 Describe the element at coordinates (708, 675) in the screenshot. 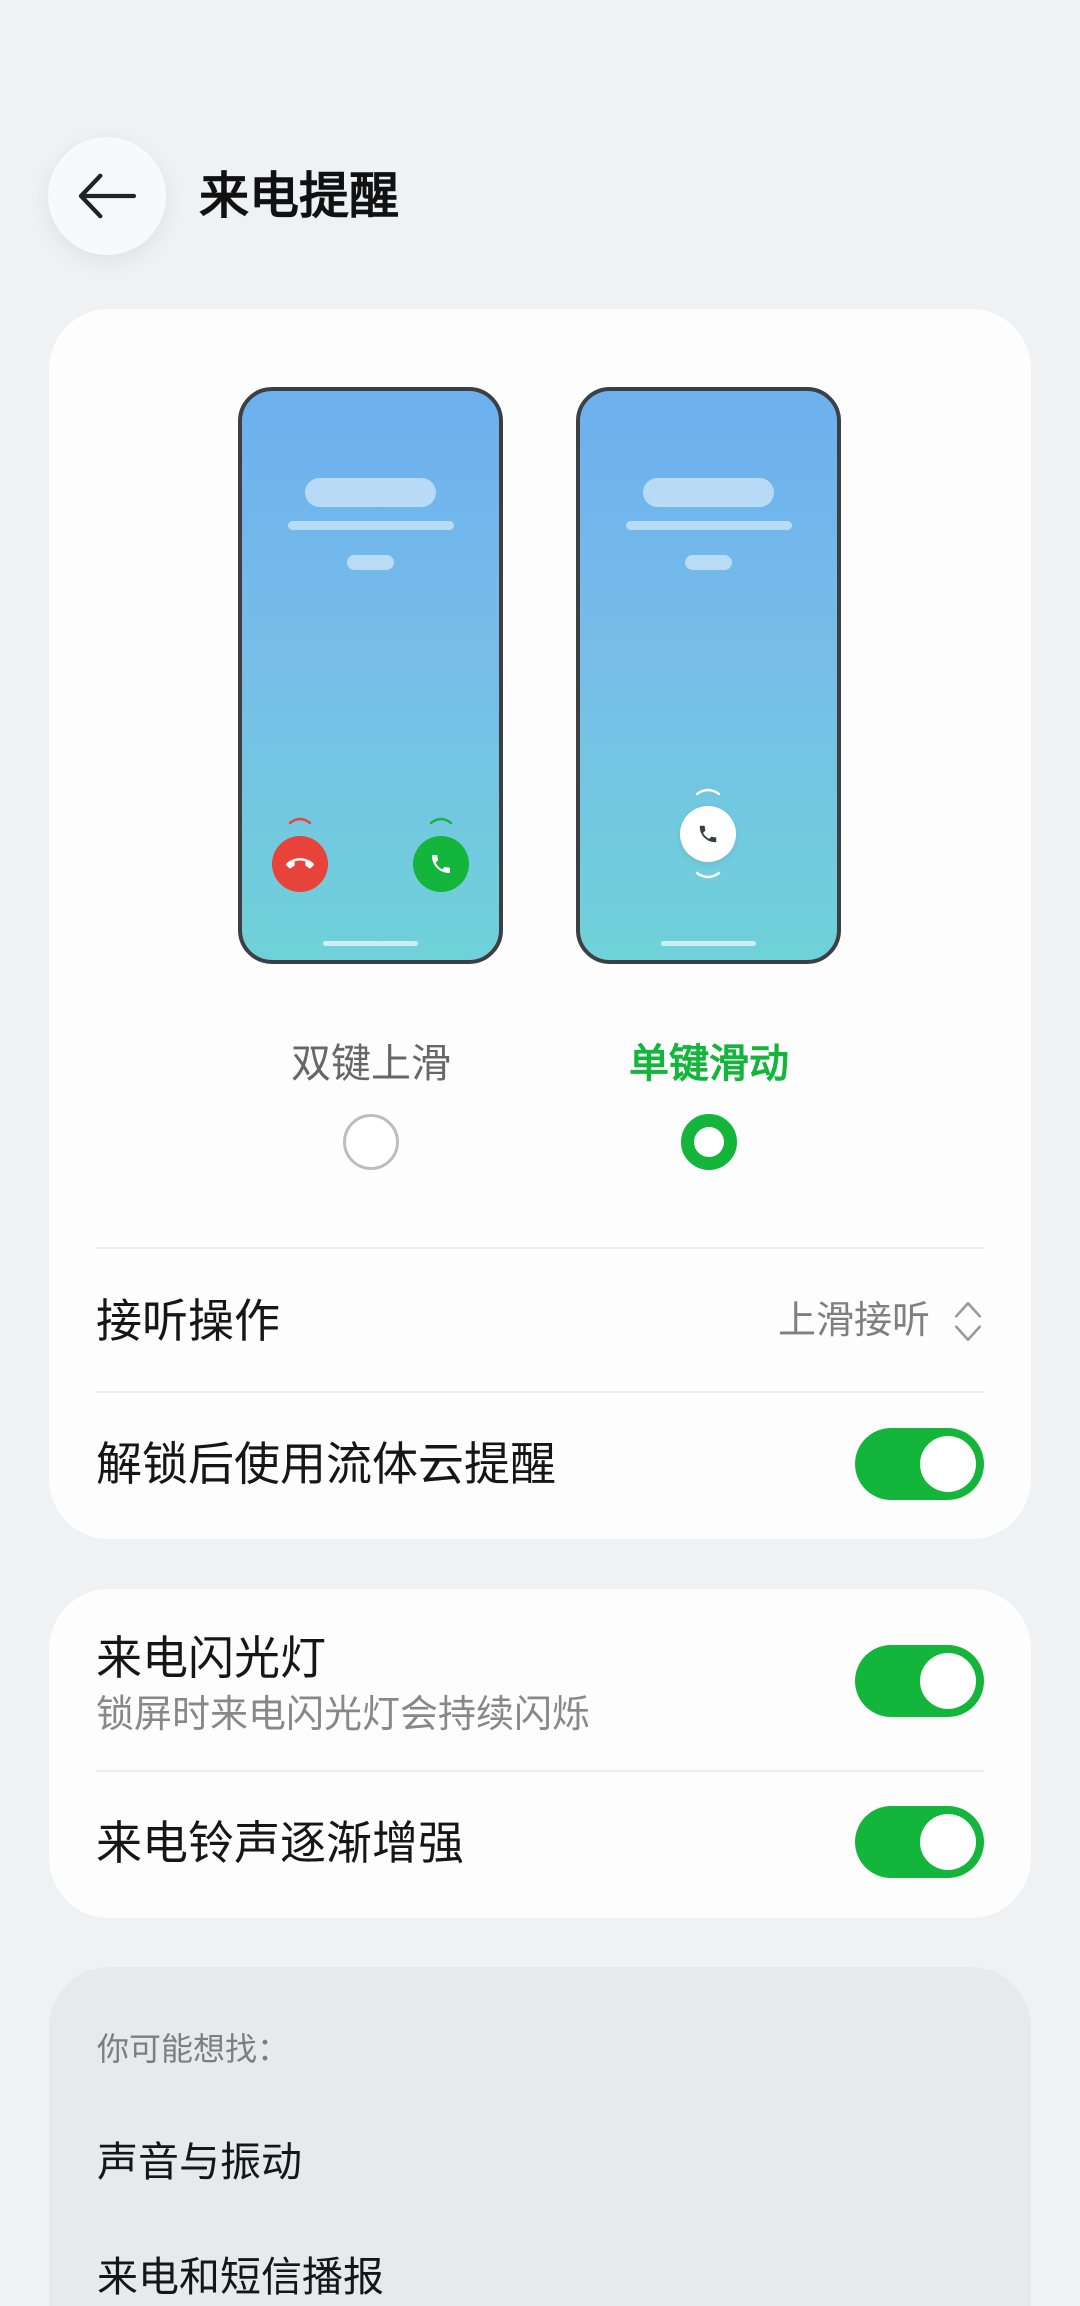

I see `single-button-preview` at that location.